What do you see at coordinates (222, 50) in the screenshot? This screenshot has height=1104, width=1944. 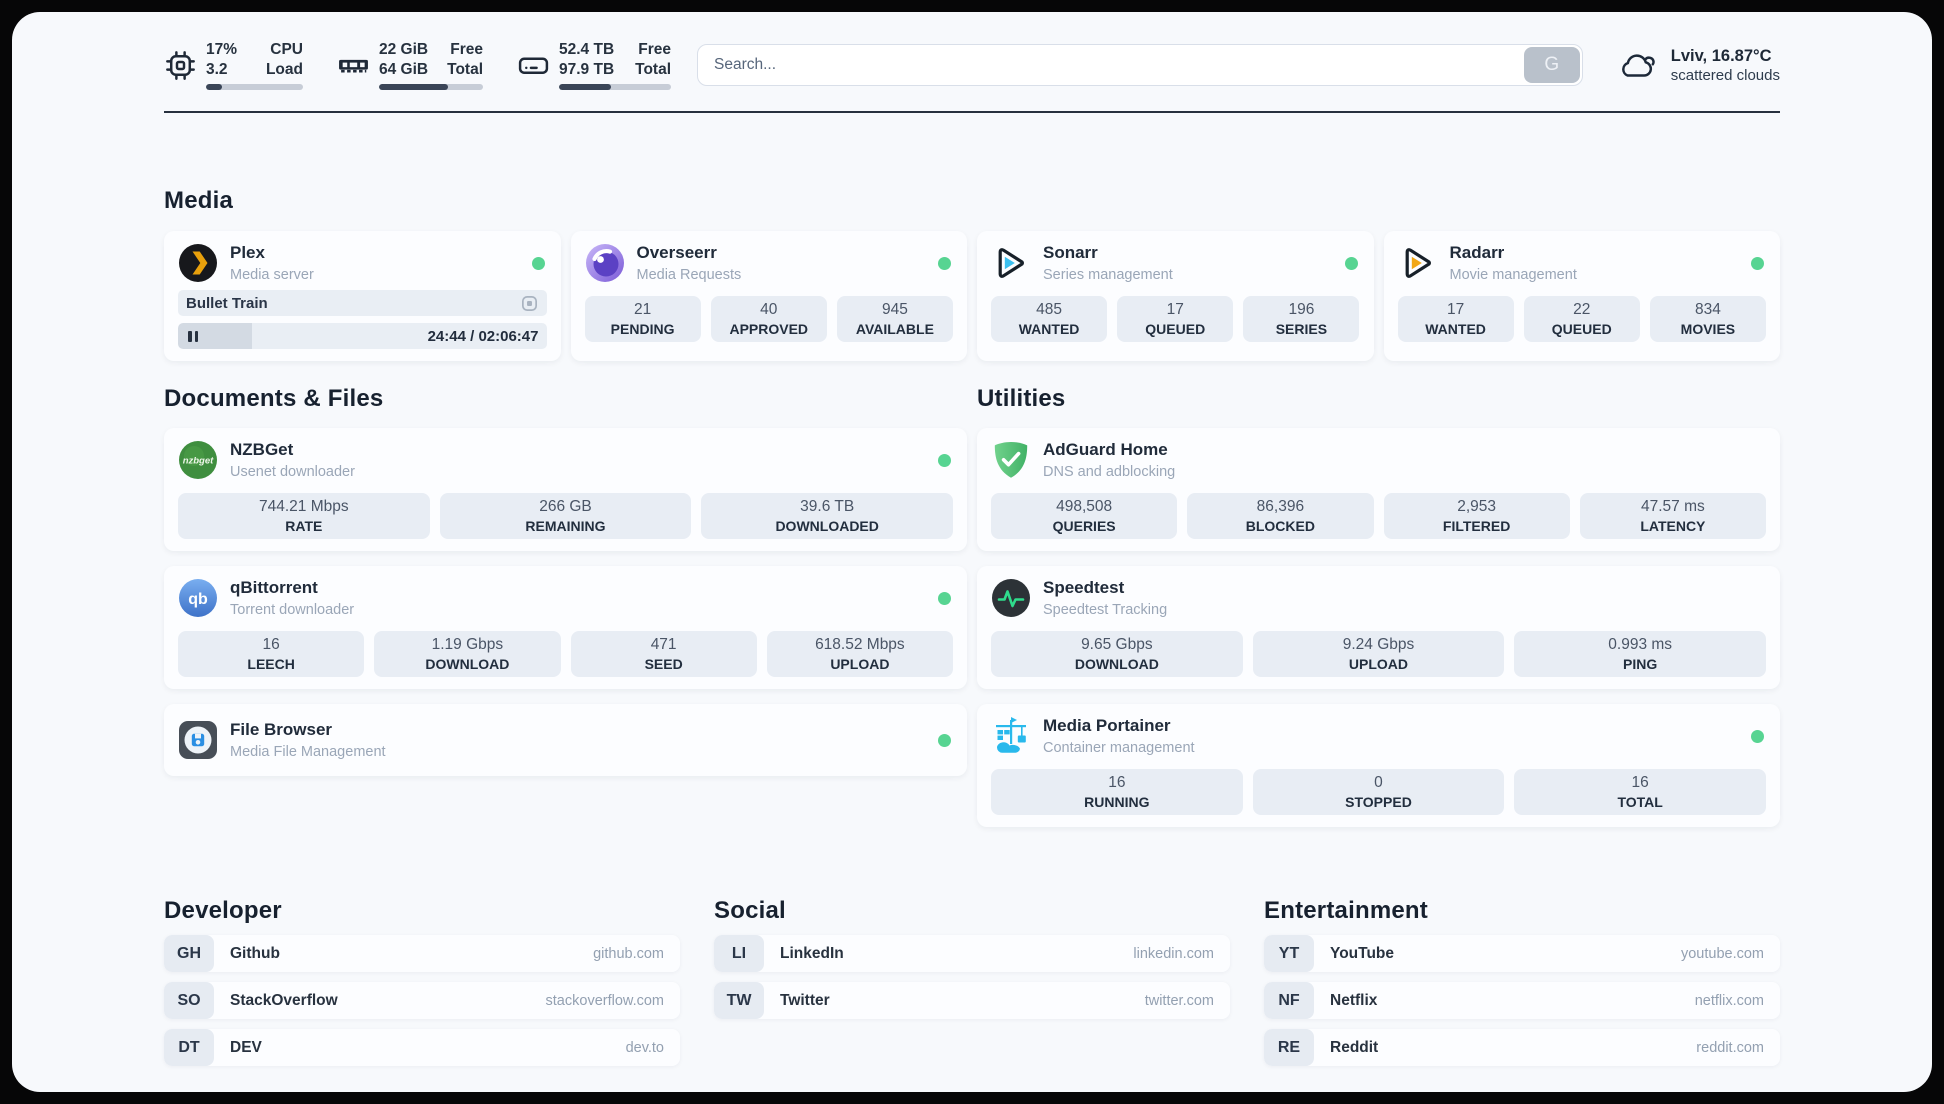 I see `cpu-percent: 17%` at bounding box center [222, 50].